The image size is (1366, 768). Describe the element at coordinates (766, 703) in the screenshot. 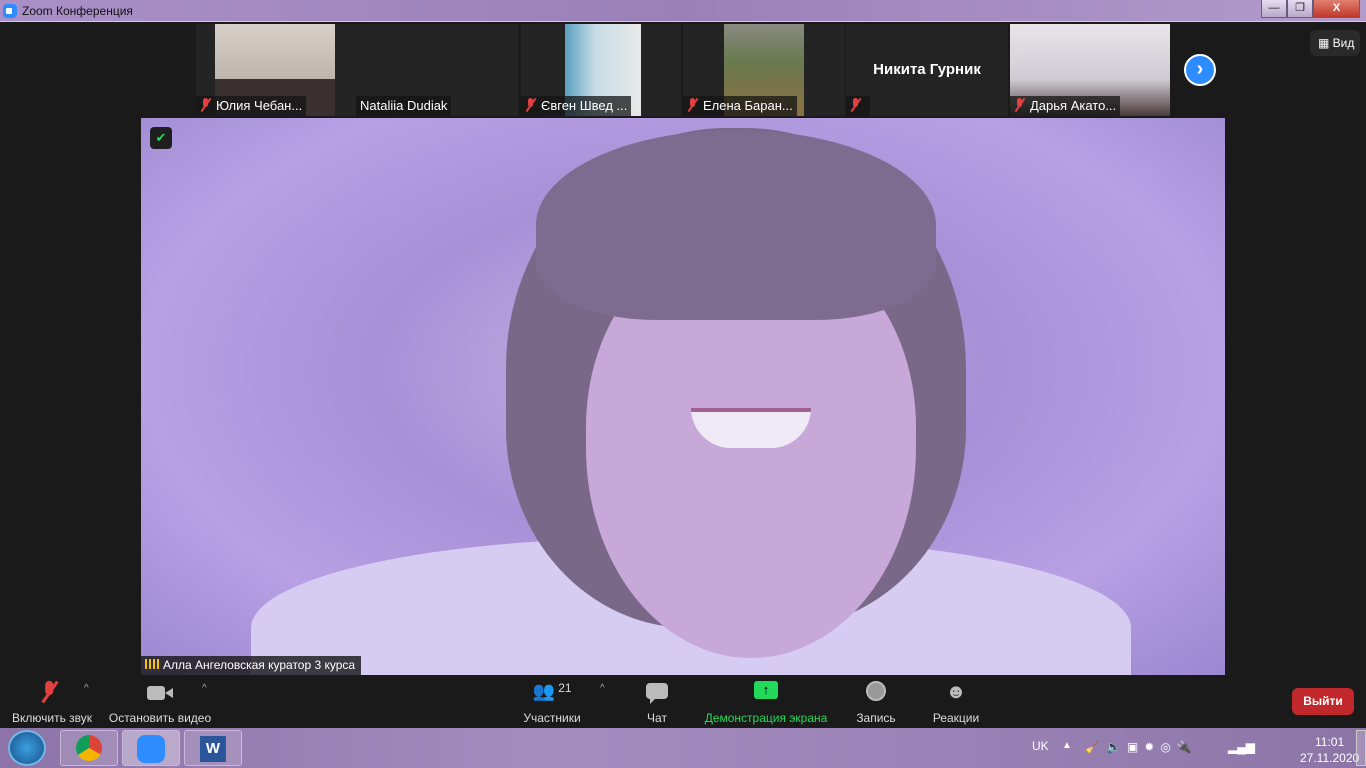

I see `share-screen-button: ↑ Демонстрация экрана` at that location.